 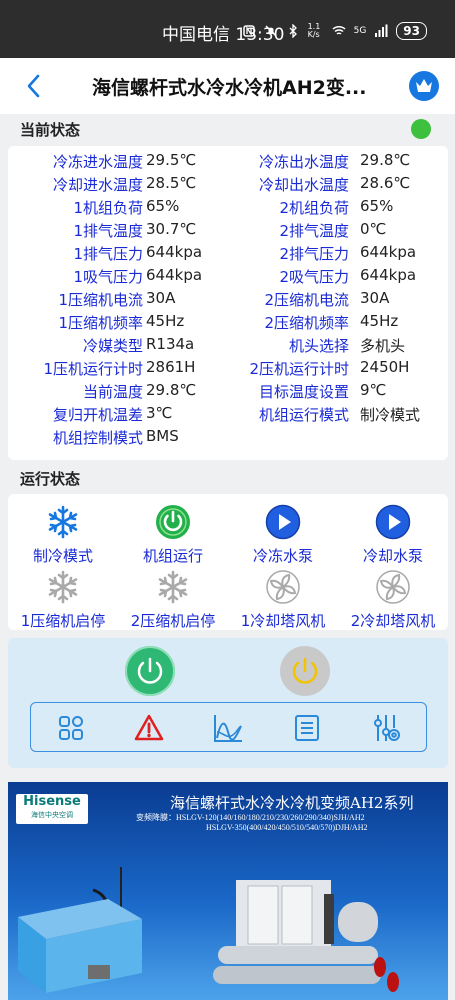 What do you see at coordinates (421, 129) in the screenshot?
I see `online-status-indicator` at bounding box center [421, 129].